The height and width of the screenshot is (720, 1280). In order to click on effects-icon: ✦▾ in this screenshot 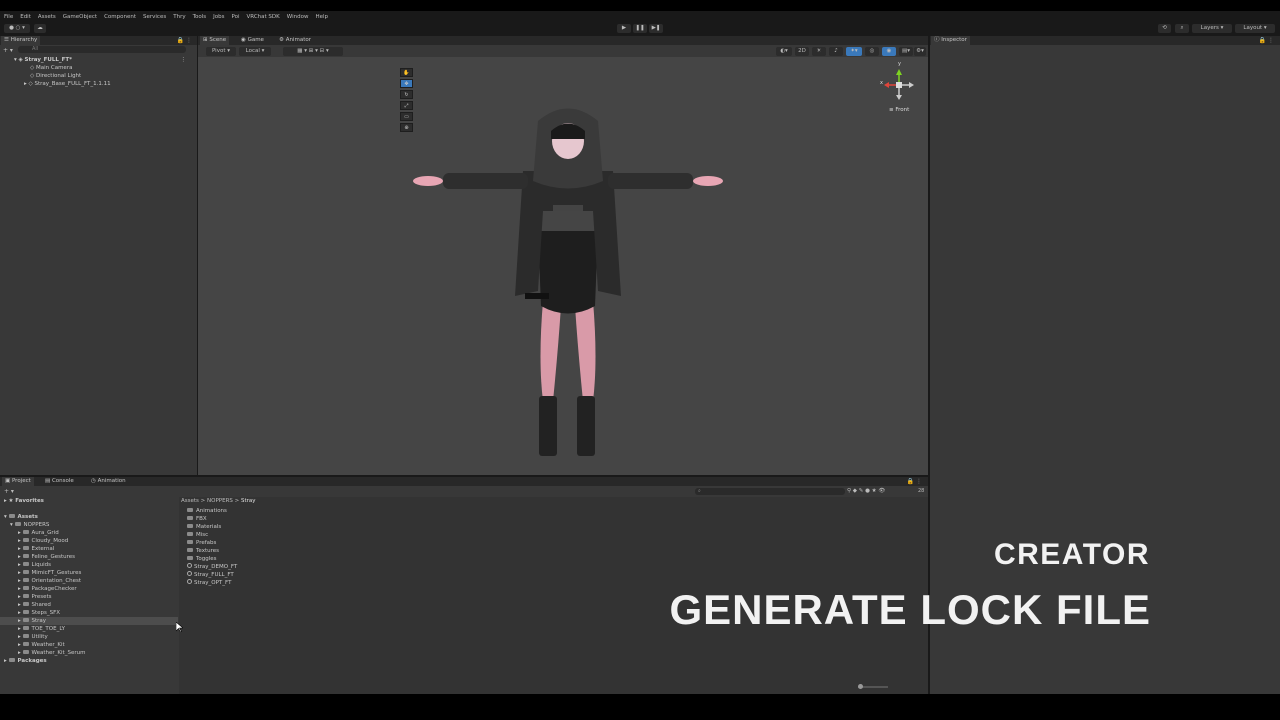, I will do `click(854, 51)`.